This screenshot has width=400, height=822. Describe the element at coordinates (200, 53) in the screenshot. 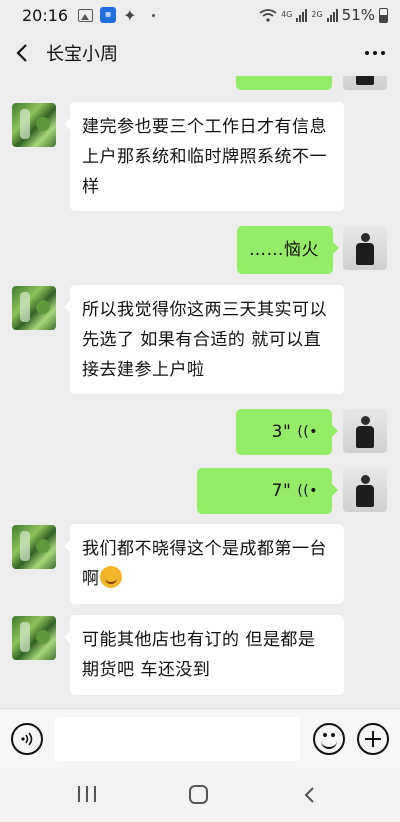

I see `chat-header: 长宝小周` at that location.